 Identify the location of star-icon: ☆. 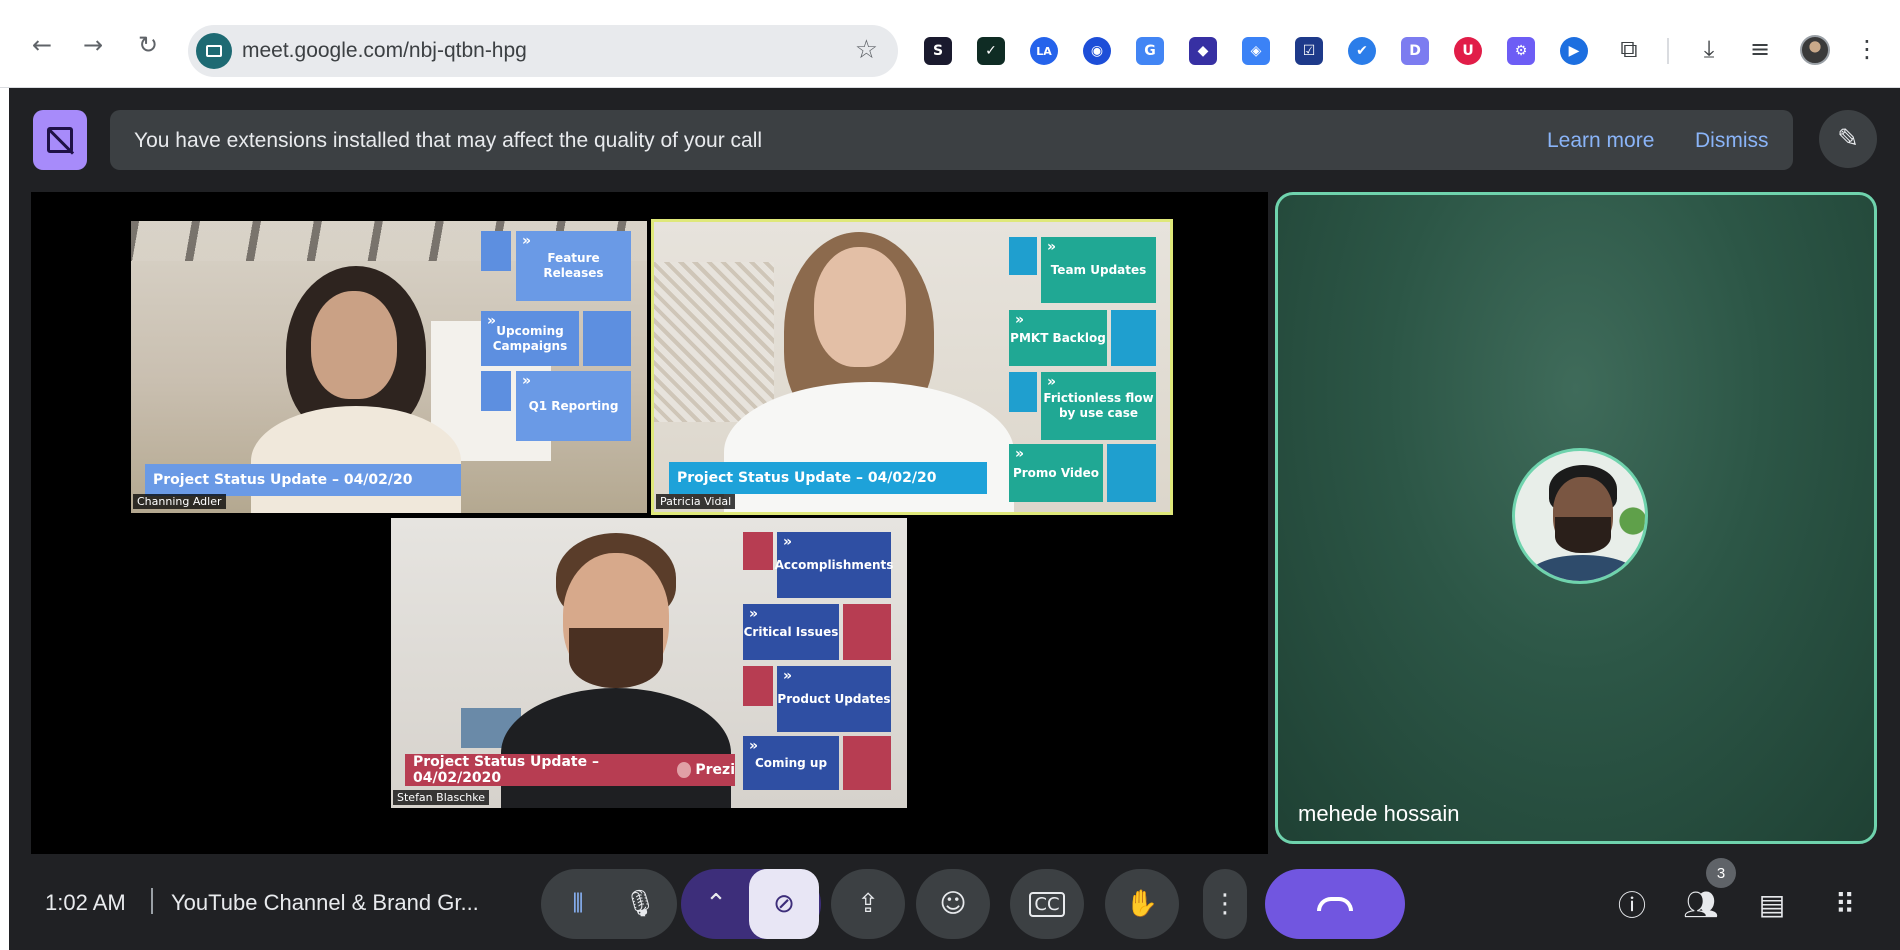
(866, 50).